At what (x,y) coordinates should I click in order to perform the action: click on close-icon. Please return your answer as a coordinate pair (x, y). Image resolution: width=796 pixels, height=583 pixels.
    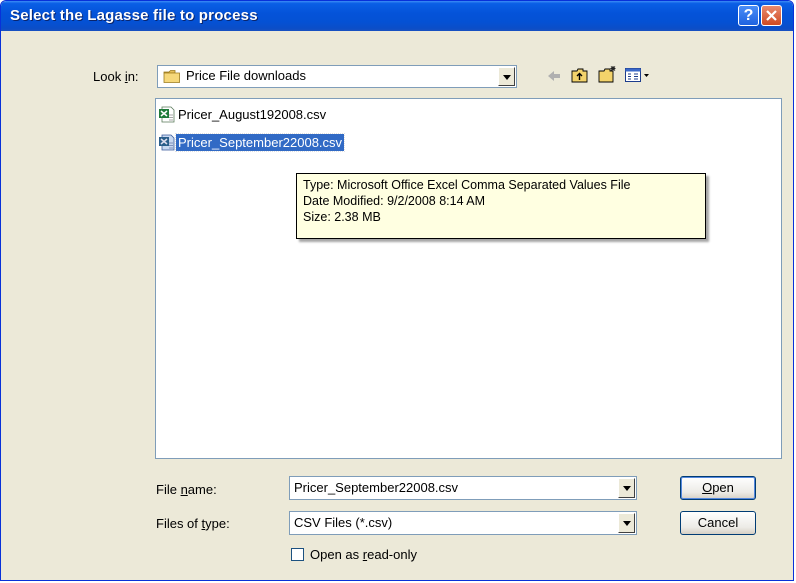
    Looking at the image, I should click on (771, 15).